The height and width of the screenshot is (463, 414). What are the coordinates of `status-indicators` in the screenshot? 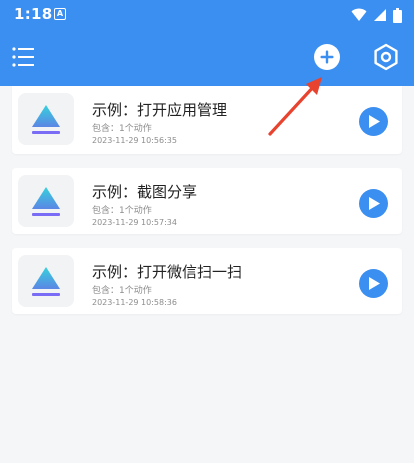 It's located at (376, 15).